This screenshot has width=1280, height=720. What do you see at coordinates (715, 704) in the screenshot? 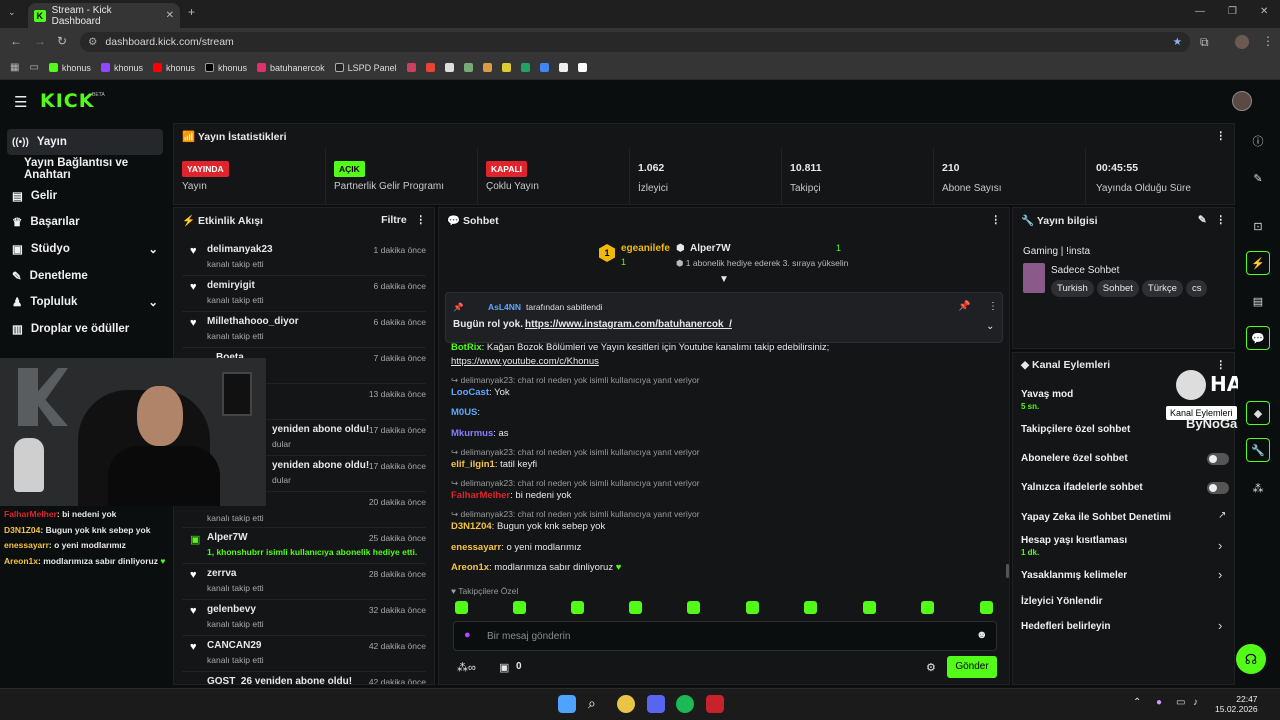
I see `app-icon` at bounding box center [715, 704].